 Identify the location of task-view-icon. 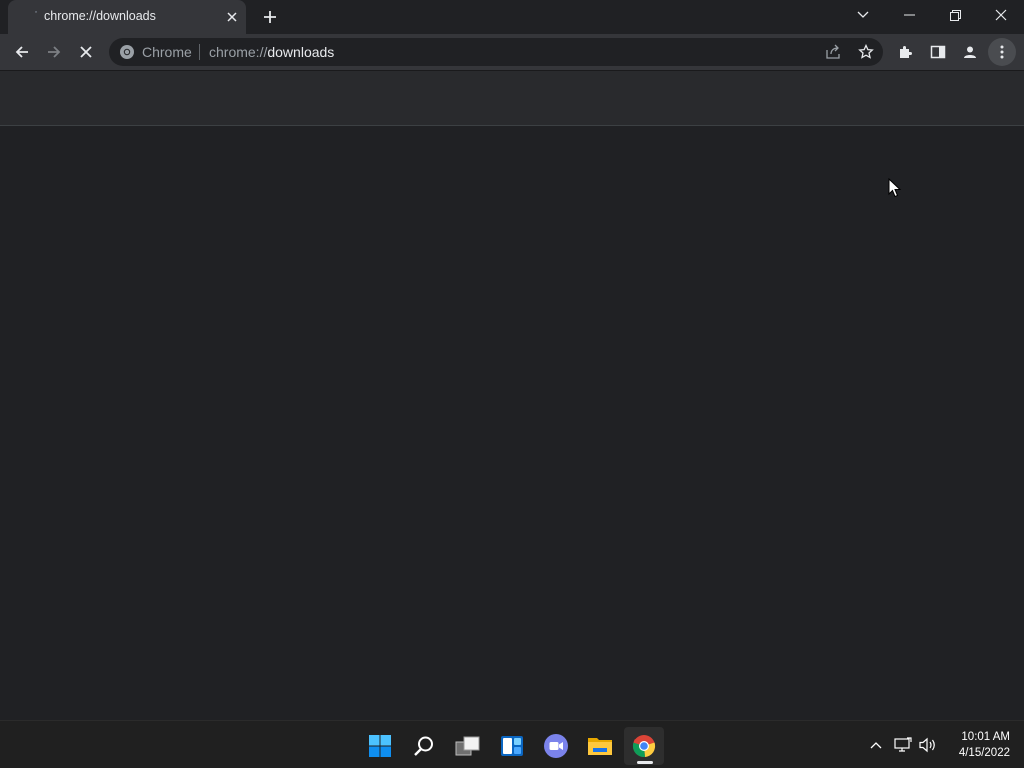
(468, 746).